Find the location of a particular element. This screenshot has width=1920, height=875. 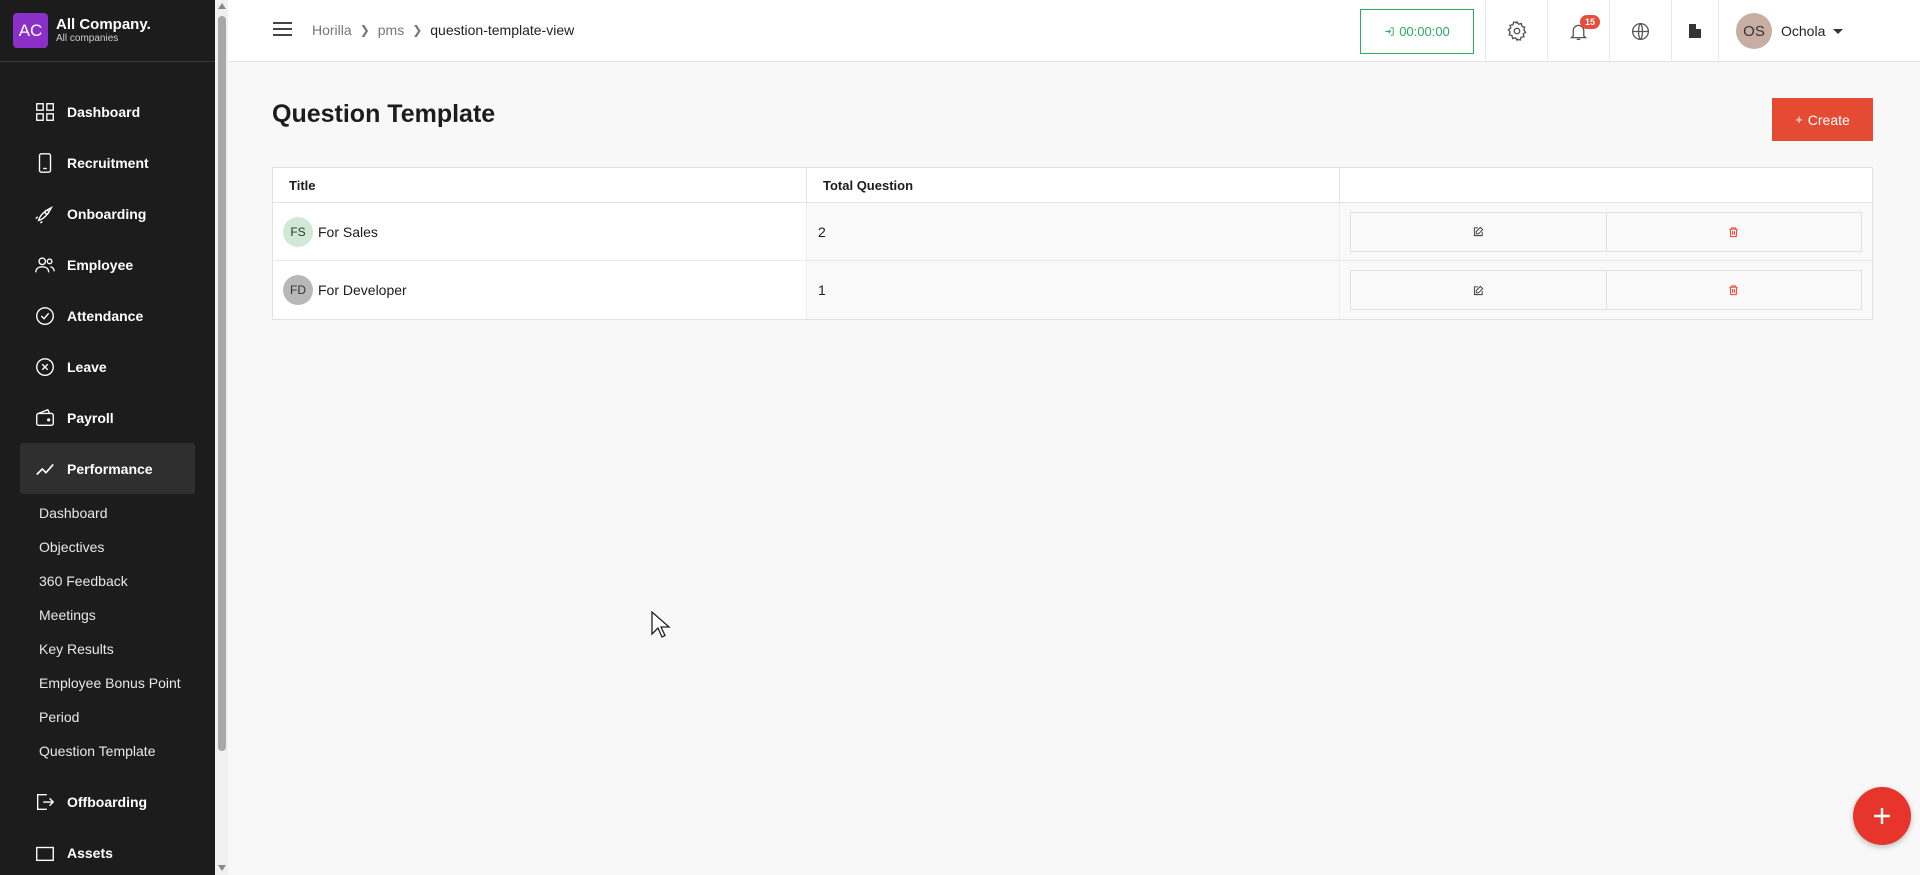

language-button is located at coordinates (1640, 31).